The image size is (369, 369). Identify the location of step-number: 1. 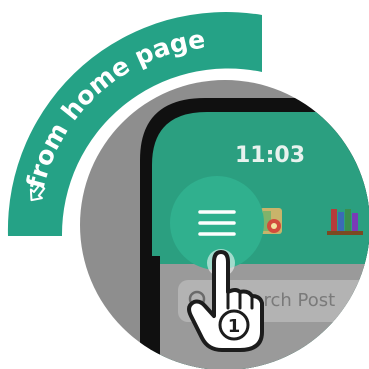
(234, 326).